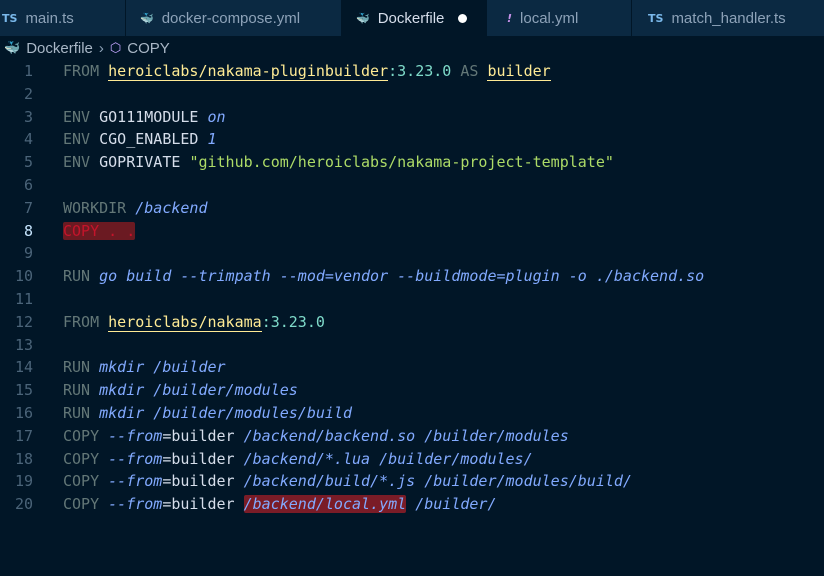  What do you see at coordinates (115, 48) in the screenshot?
I see `symbol-cube-icon: ⬡` at bounding box center [115, 48].